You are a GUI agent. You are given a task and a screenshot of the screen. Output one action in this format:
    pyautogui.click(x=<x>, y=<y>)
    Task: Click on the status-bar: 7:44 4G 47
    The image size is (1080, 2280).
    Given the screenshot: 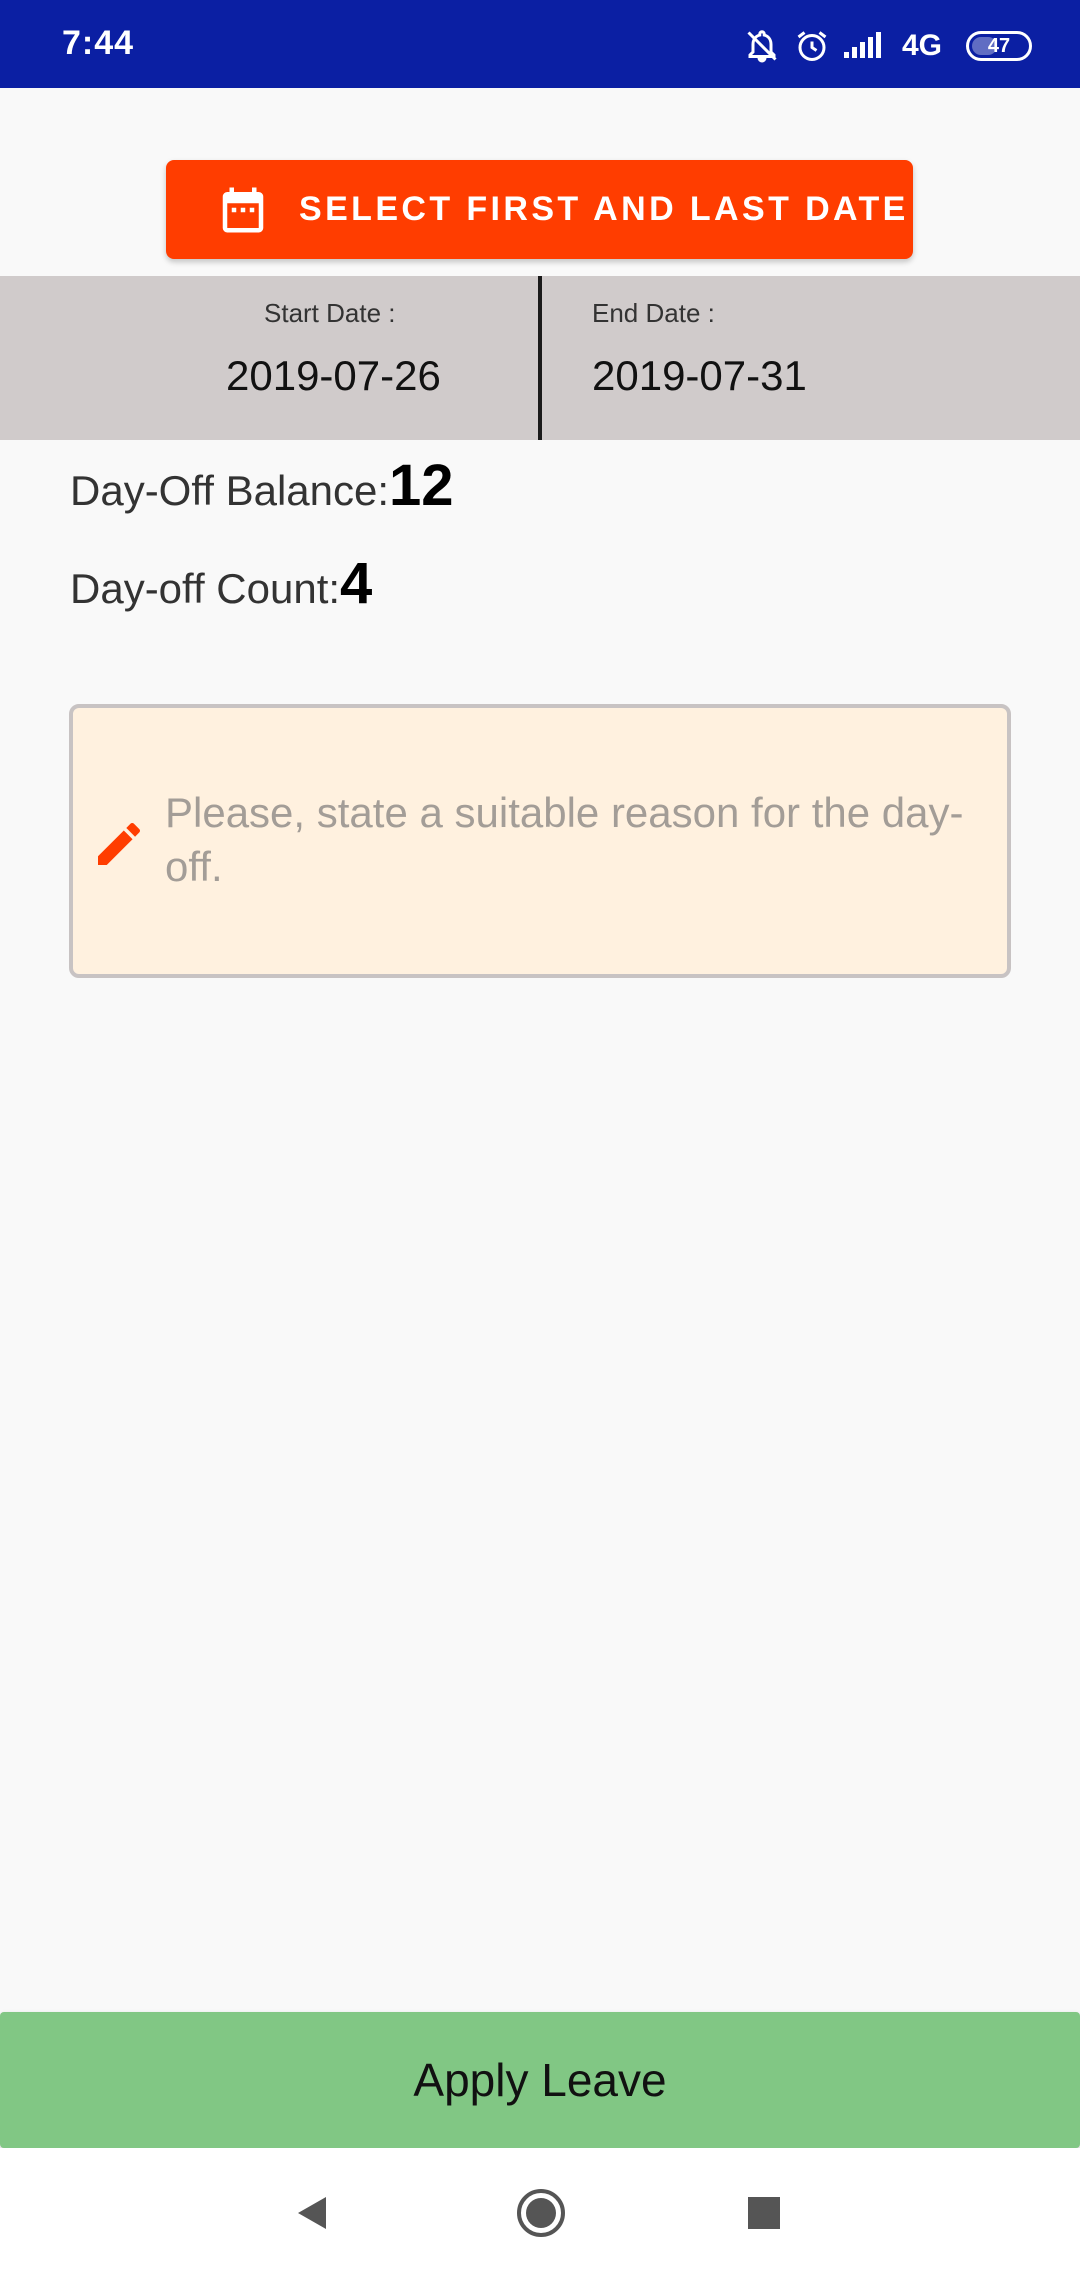 What is the action you would take?
    pyautogui.click(x=540, y=44)
    